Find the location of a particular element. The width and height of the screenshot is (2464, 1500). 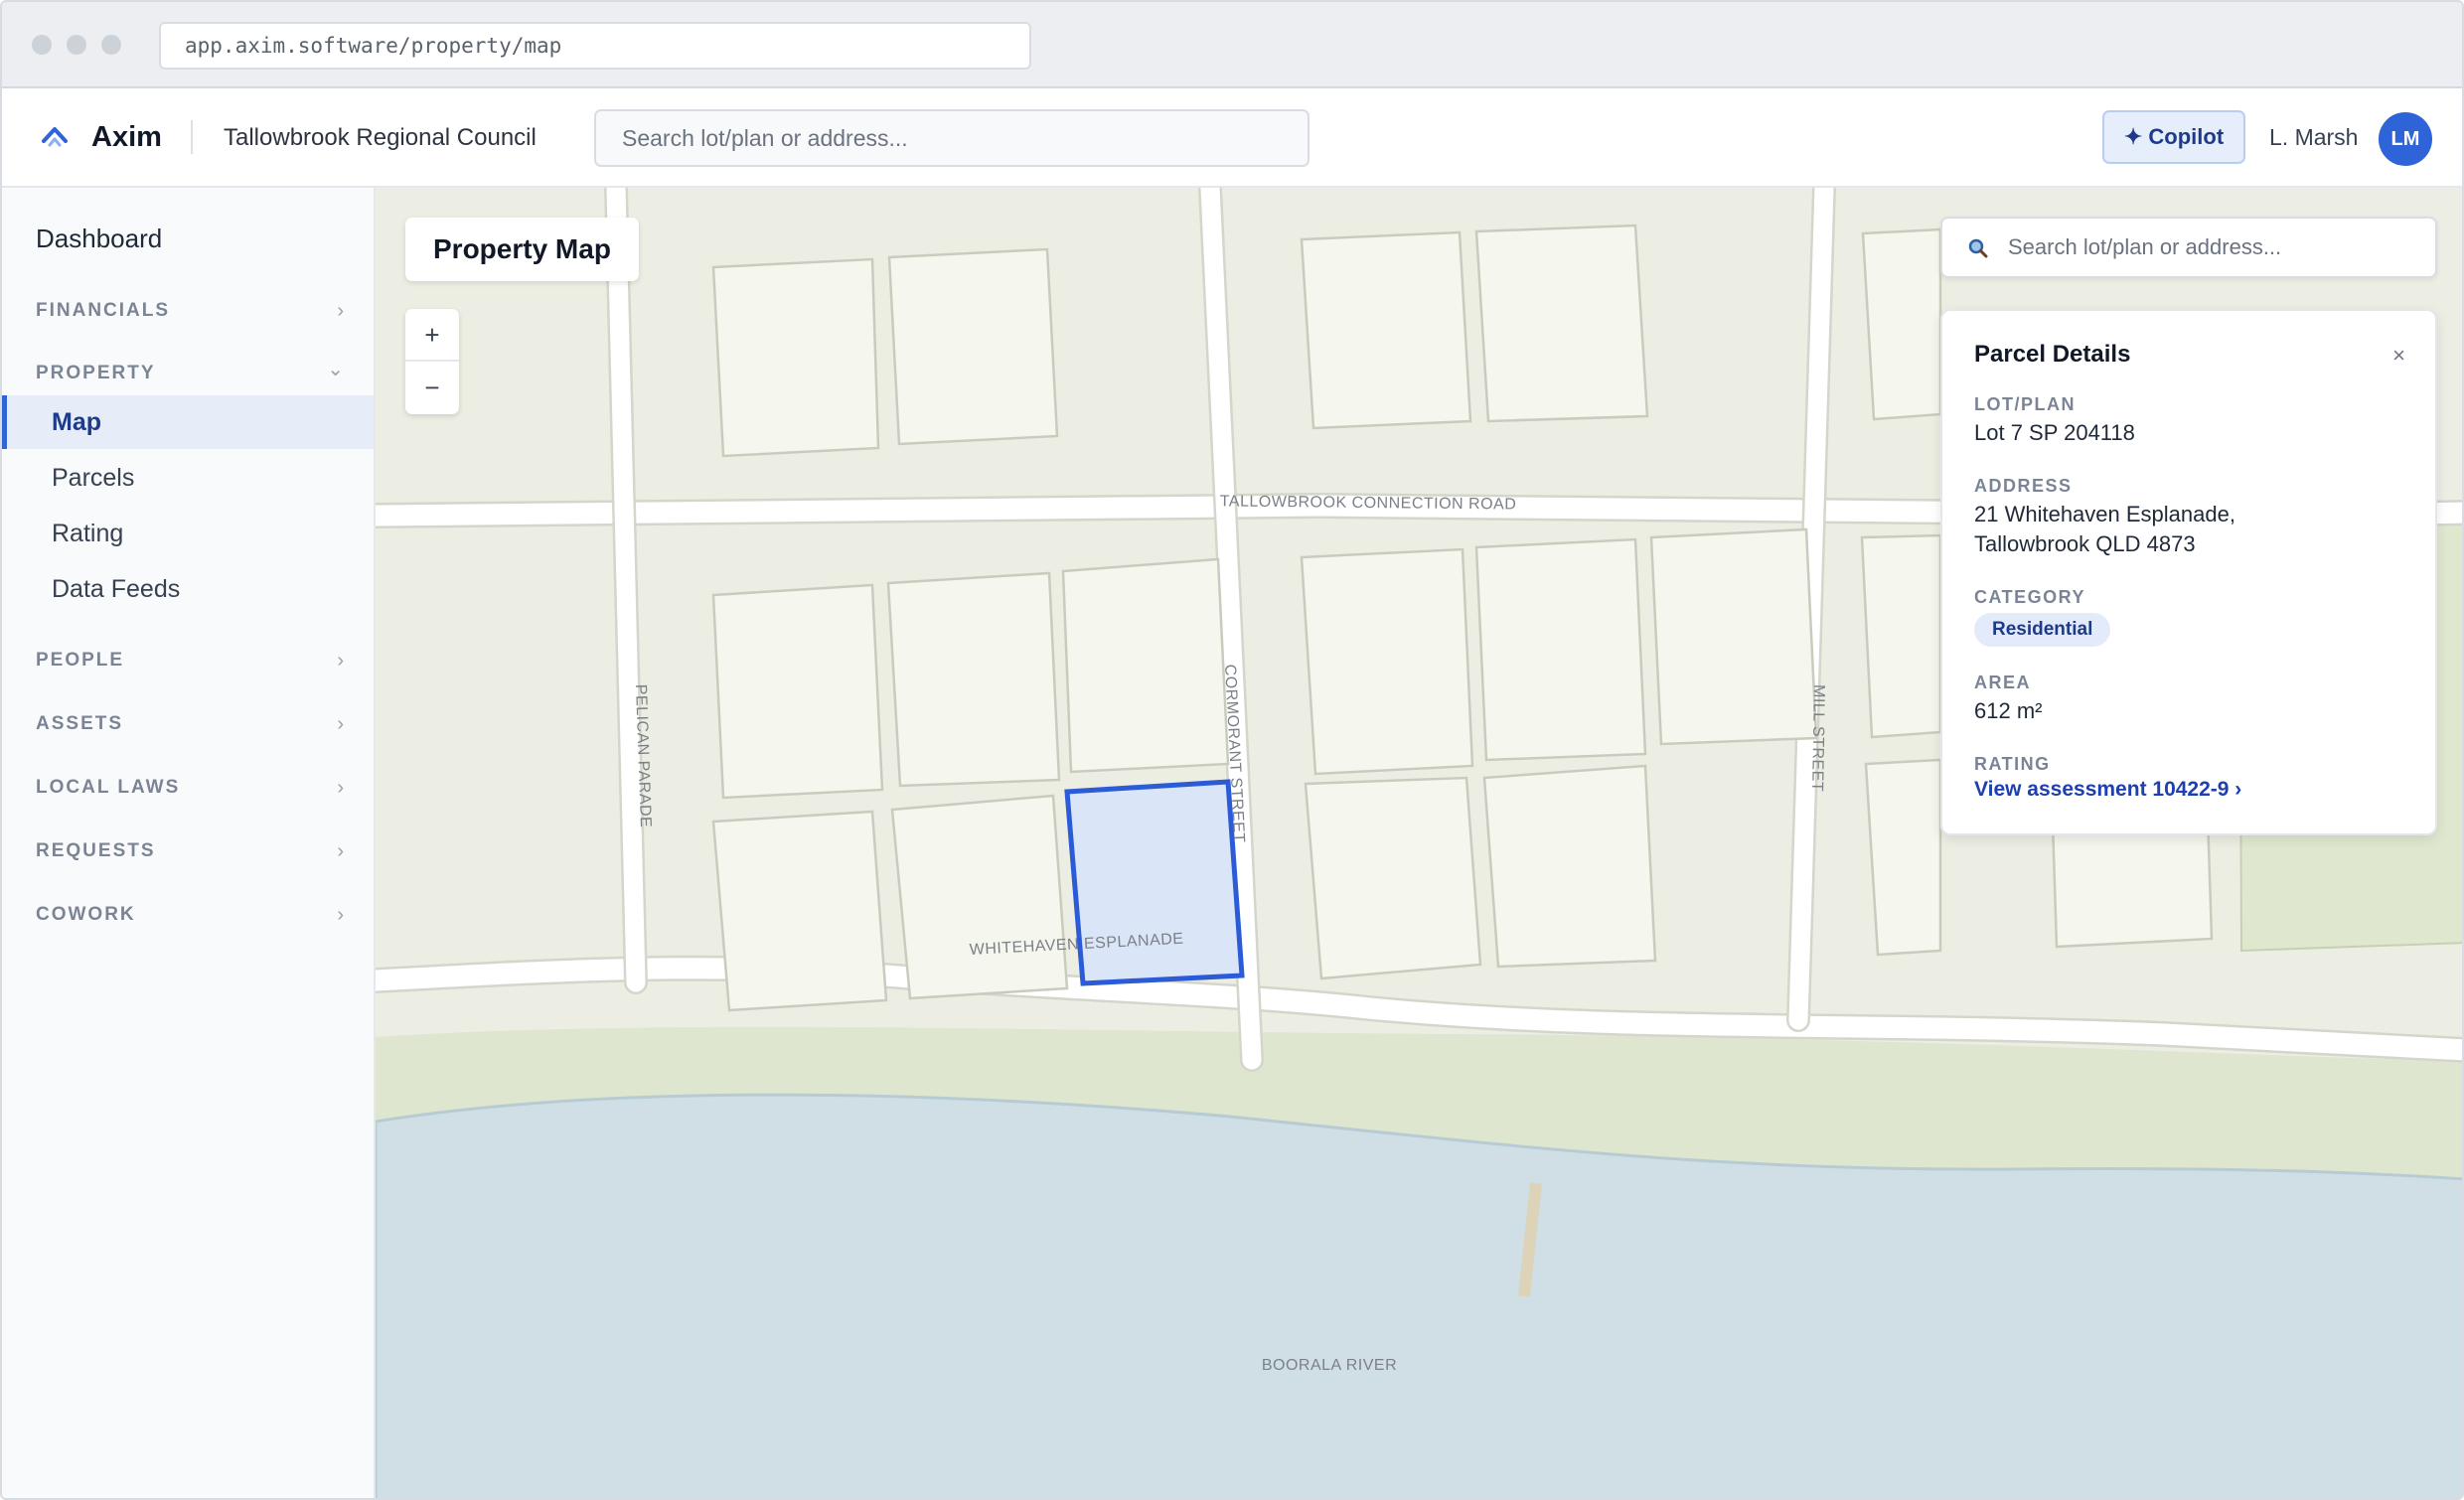

sidebar-item-dashboard: Dashboard is located at coordinates (99, 239).